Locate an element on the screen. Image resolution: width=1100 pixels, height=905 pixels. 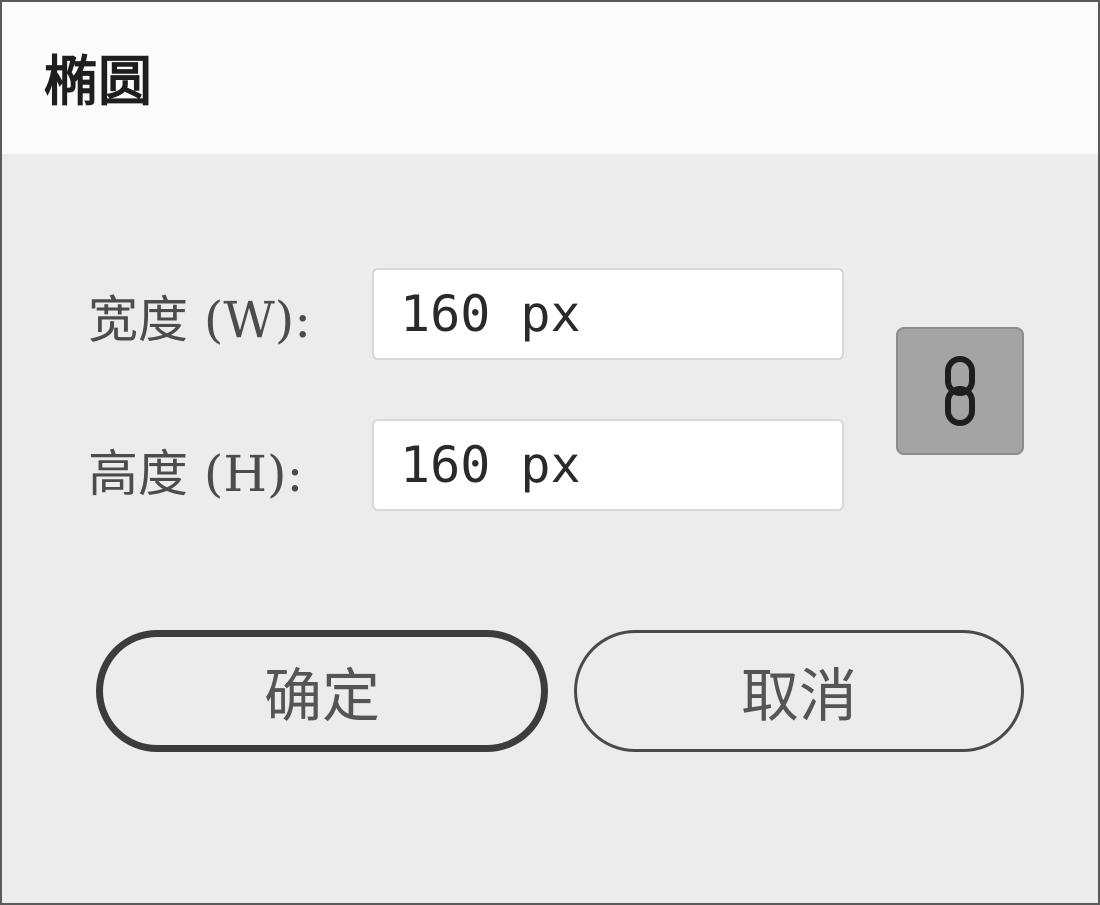
width-label: 宽度 (W): is located at coordinates (200, 320).